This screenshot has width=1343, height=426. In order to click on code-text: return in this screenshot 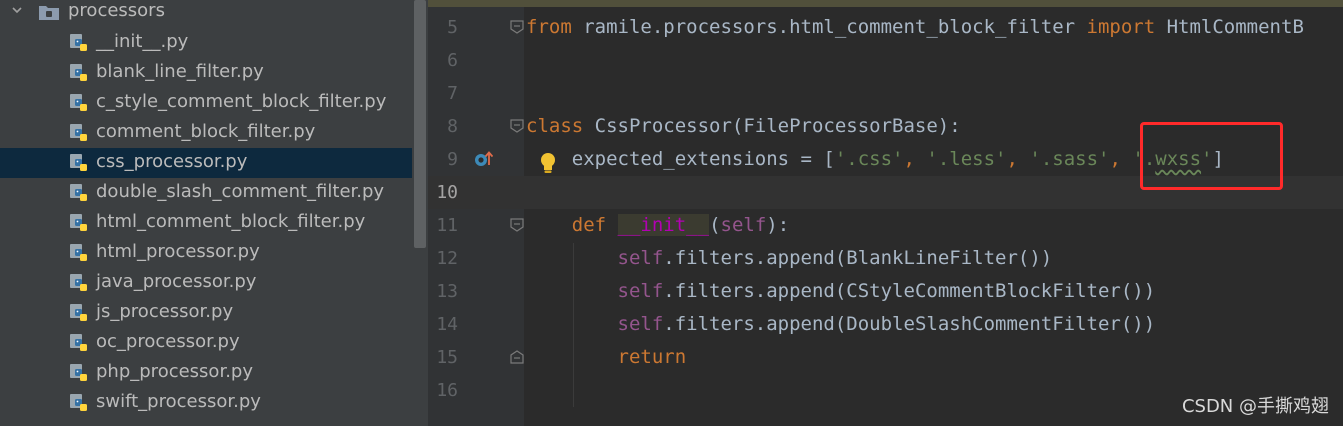, I will do `click(652, 357)`.